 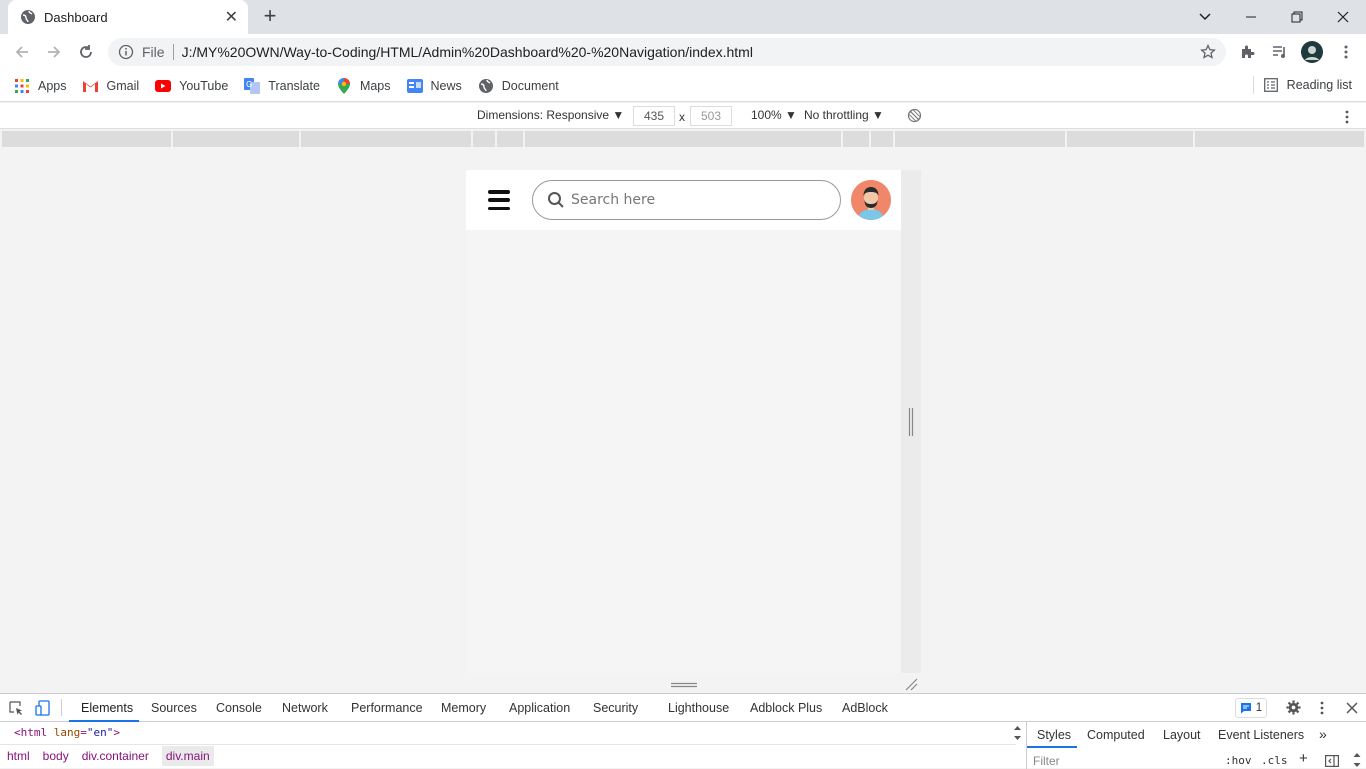 What do you see at coordinates (683, 139) in the screenshot?
I see `media-query-bar` at bounding box center [683, 139].